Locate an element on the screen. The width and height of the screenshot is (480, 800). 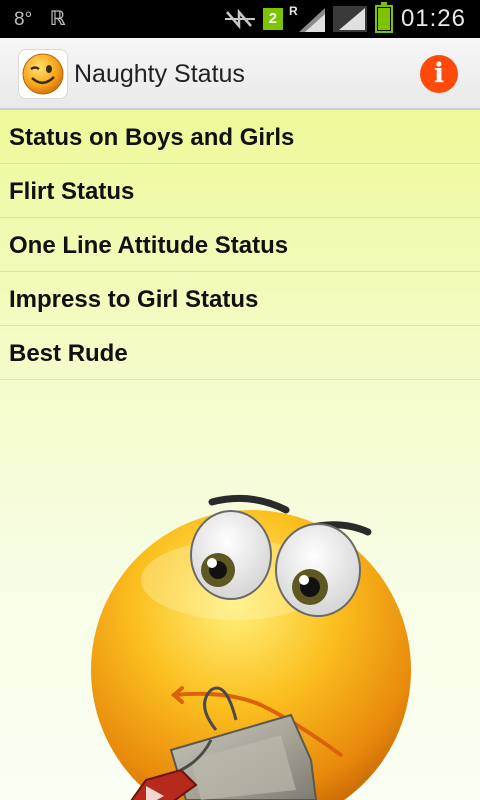
list-item: Impress to Girl Status is located at coordinates (240, 299).